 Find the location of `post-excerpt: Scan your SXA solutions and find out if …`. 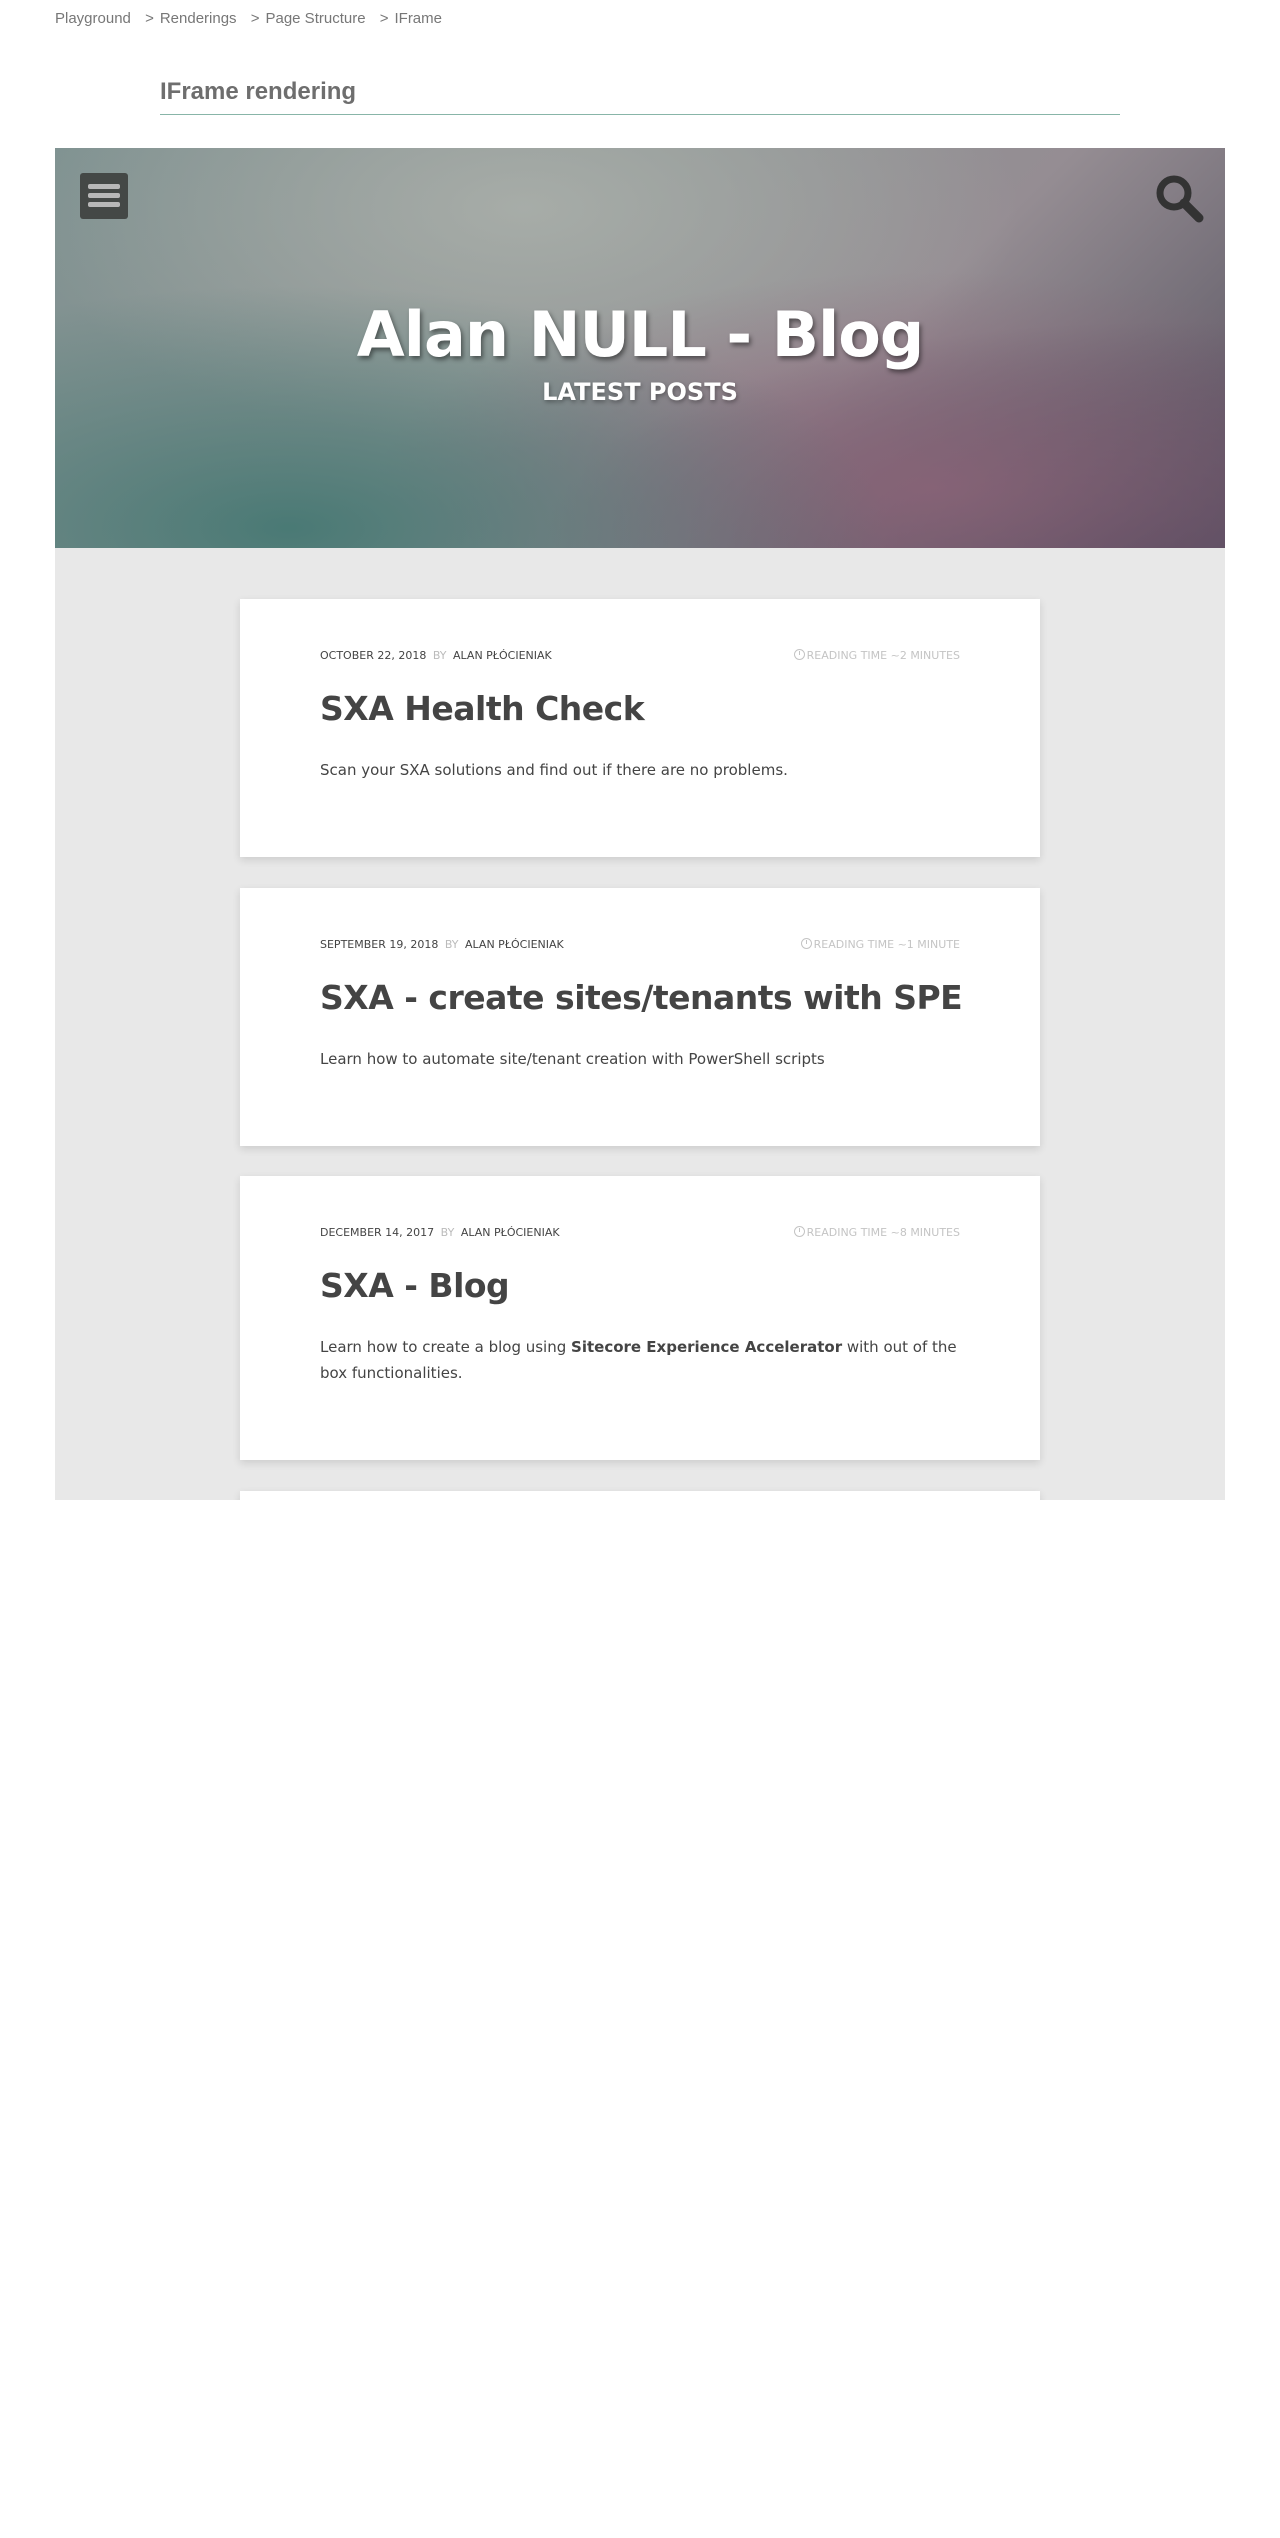

post-excerpt: Scan your SXA solutions and find out if … is located at coordinates (640, 770).